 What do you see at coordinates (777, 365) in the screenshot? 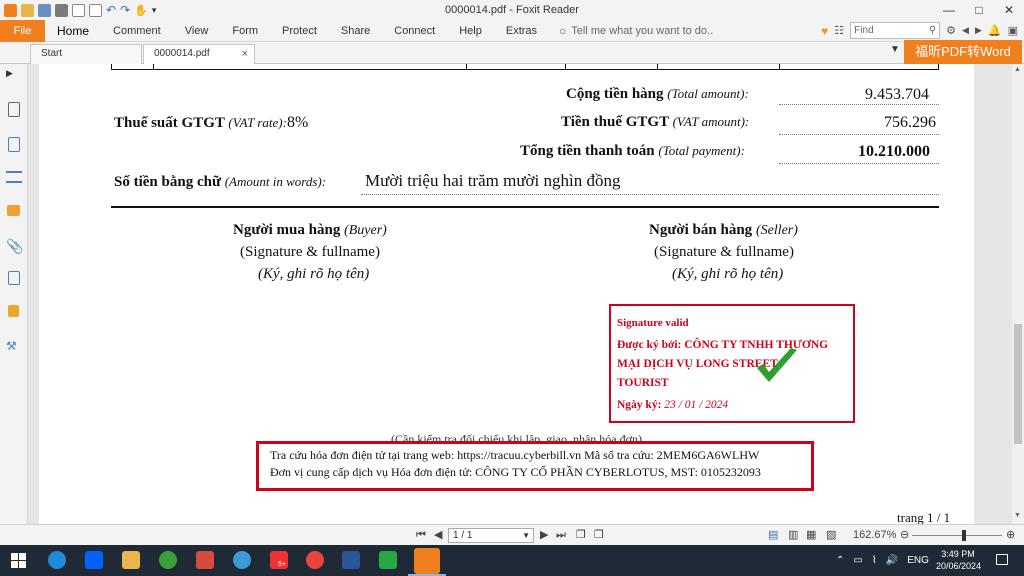
I see `check-mark-icon` at bounding box center [777, 365].